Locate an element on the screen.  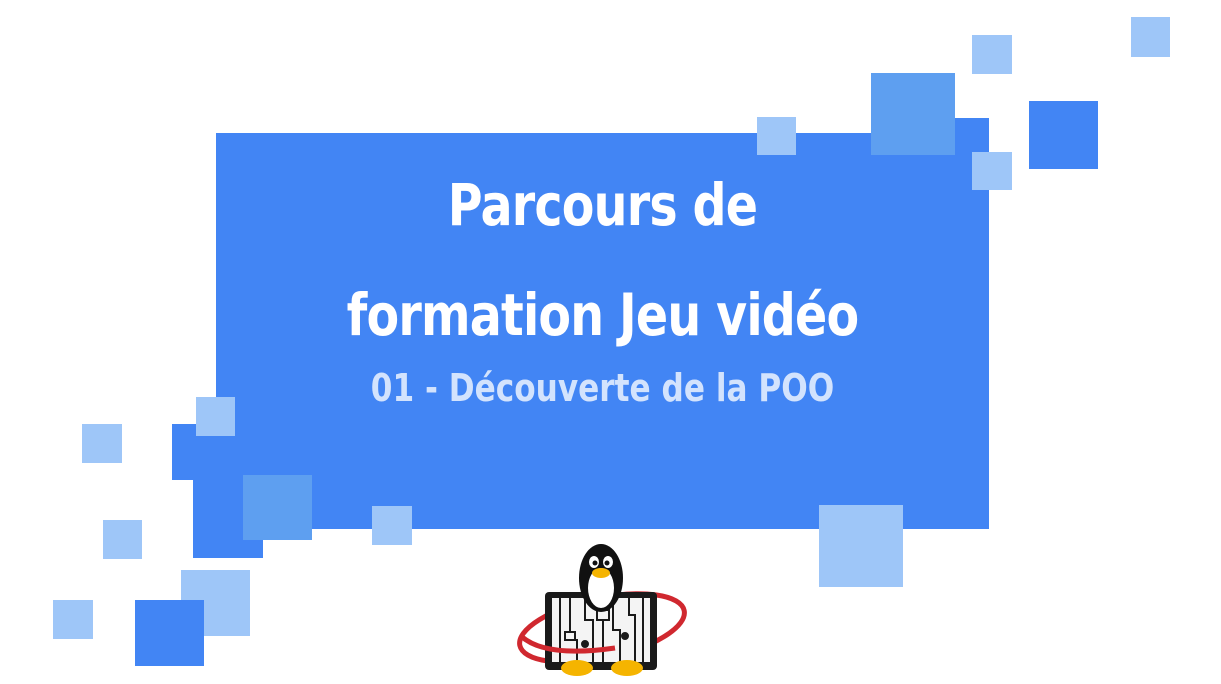
tux-penguin-circuit-board-logo is located at coordinates (602, 610).